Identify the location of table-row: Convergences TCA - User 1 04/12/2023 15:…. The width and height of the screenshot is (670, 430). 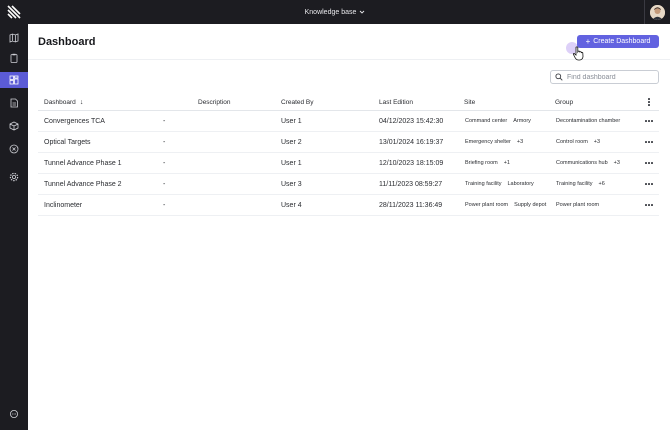
(348, 121).